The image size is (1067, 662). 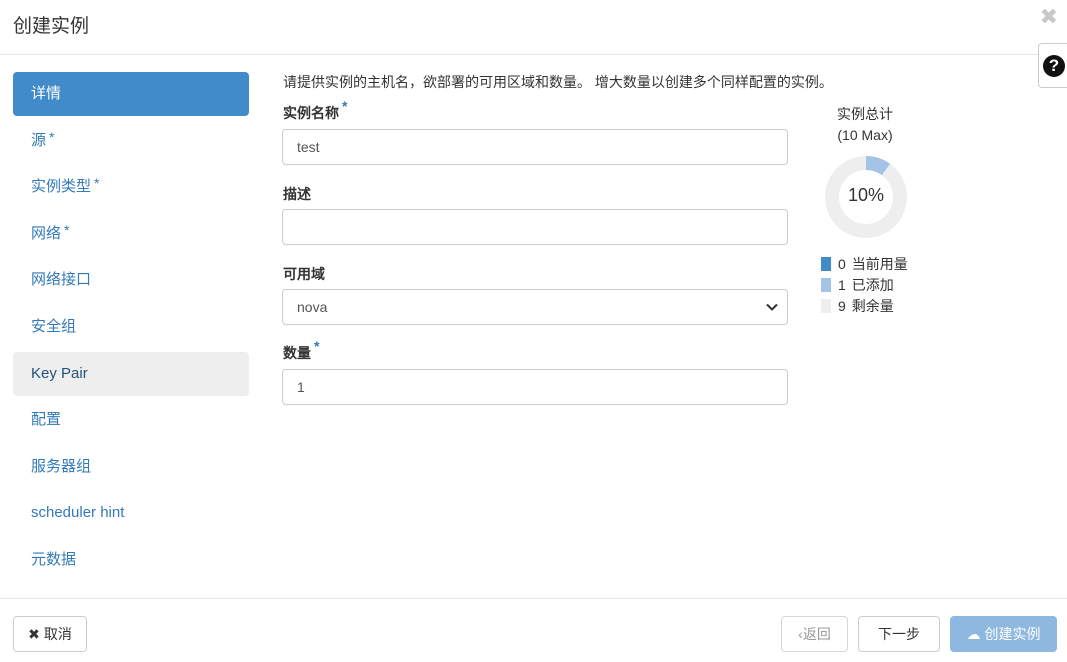 What do you see at coordinates (131, 280) in the screenshot?
I see `nav-item-4: 网络接口` at bounding box center [131, 280].